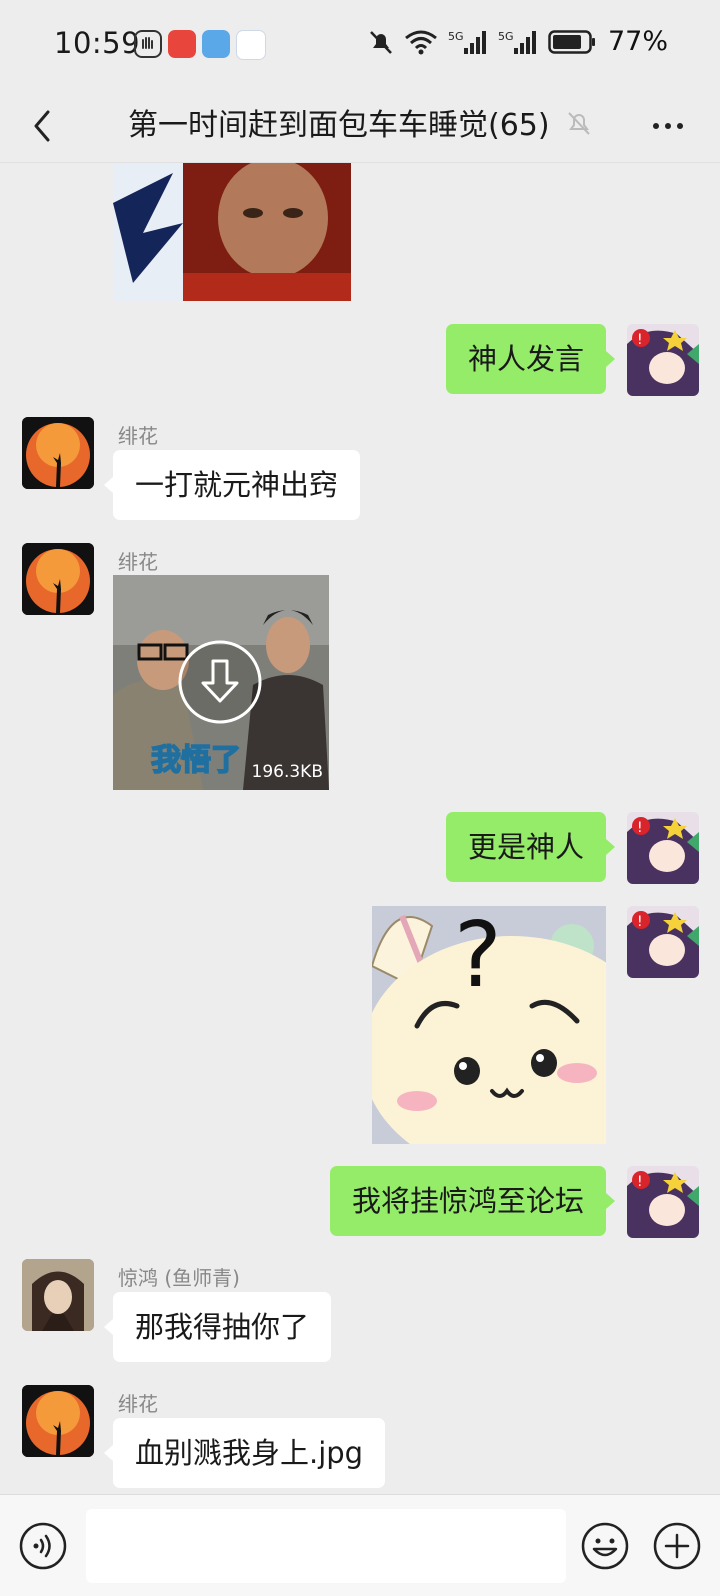 The height and width of the screenshot is (1596, 720). I want to click on emoji-icon, so click(605, 1546).